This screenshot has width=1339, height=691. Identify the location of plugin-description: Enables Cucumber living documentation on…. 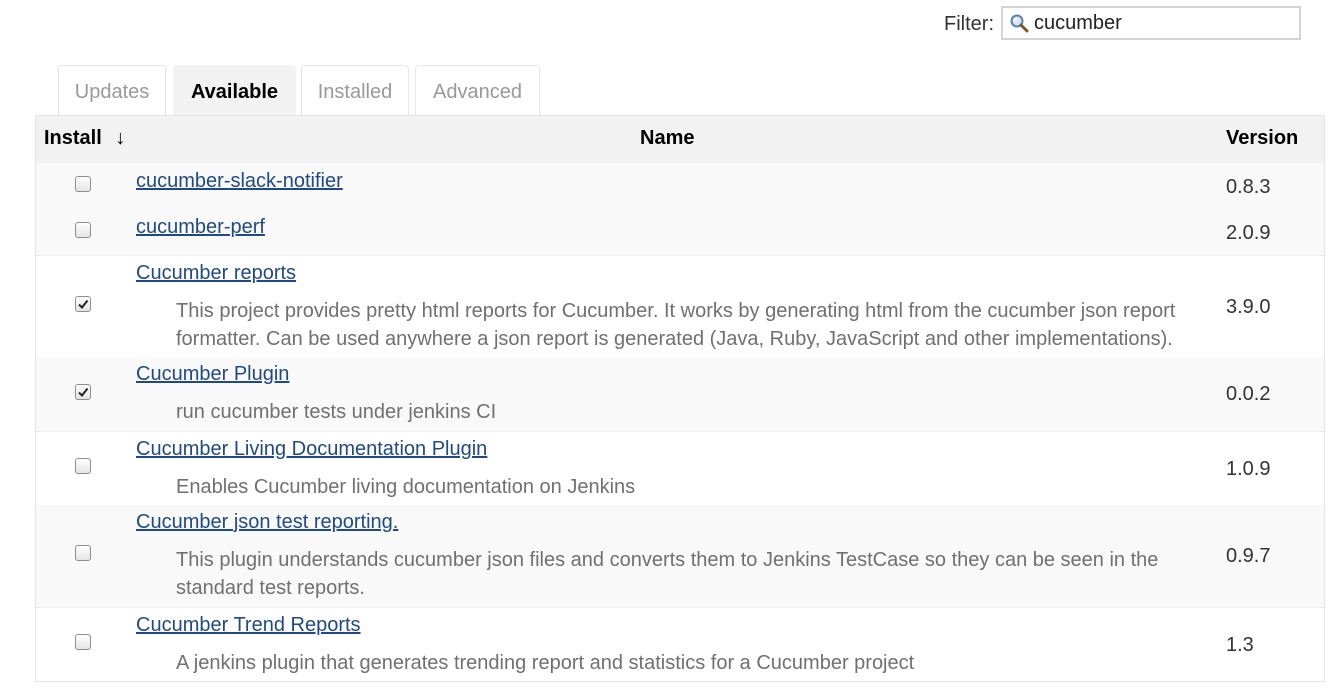
(406, 487).